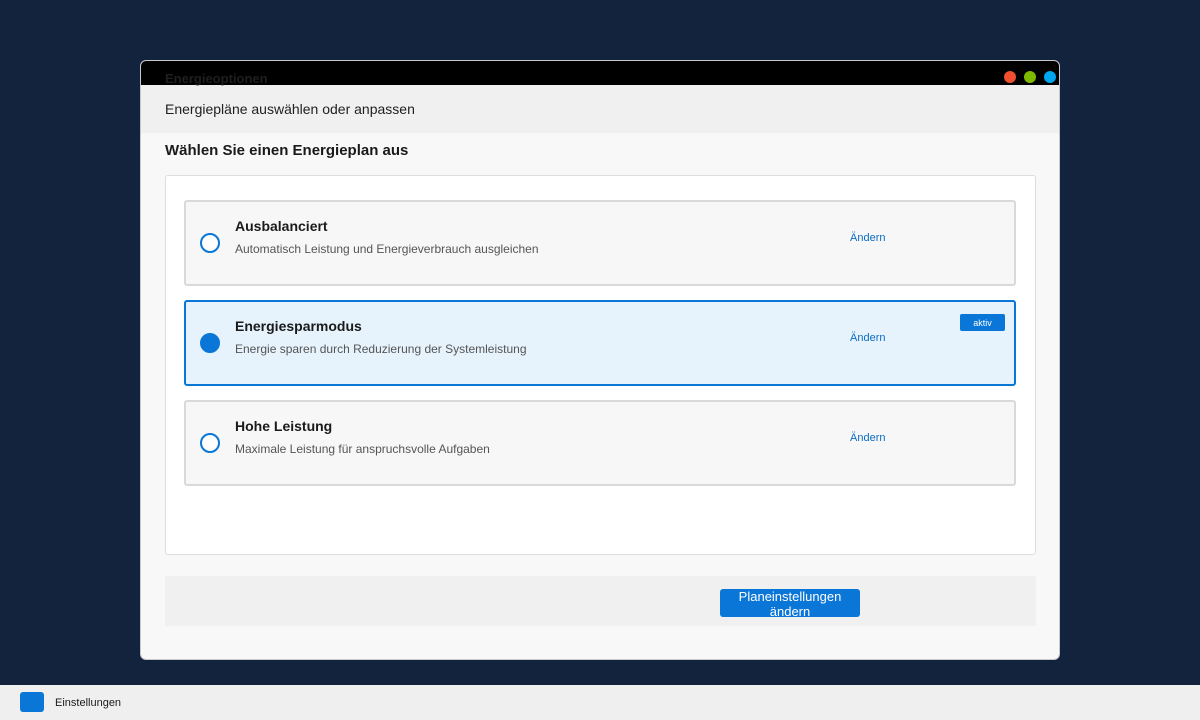  What do you see at coordinates (790, 604) in the screenshot?
I see `change-plan-settings-button: Planeinstellungen ändern` at bounding box center [790, 604].